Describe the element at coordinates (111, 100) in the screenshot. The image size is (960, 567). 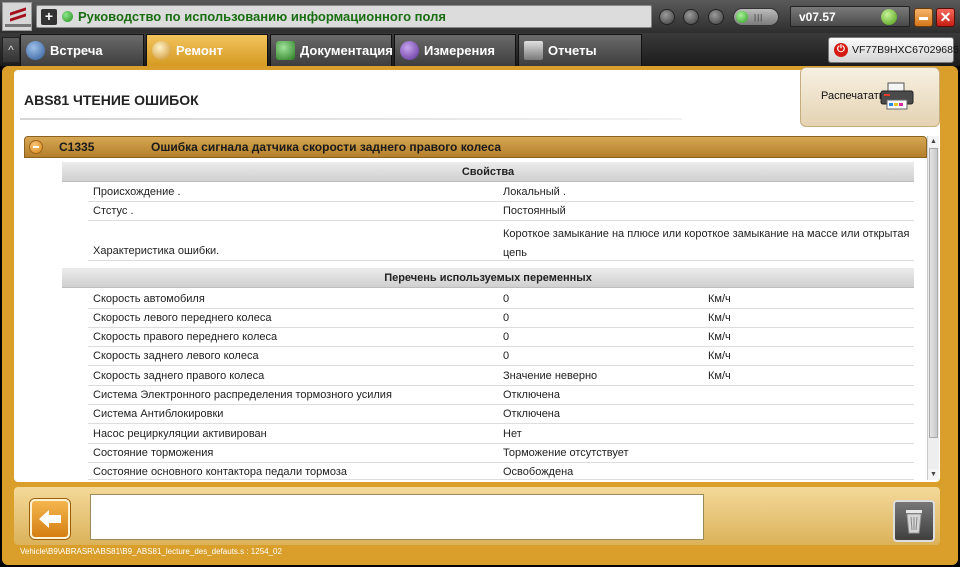
I see `page-title: ABS81 ЧТЕНИЕ ОШИБОК` at that location.